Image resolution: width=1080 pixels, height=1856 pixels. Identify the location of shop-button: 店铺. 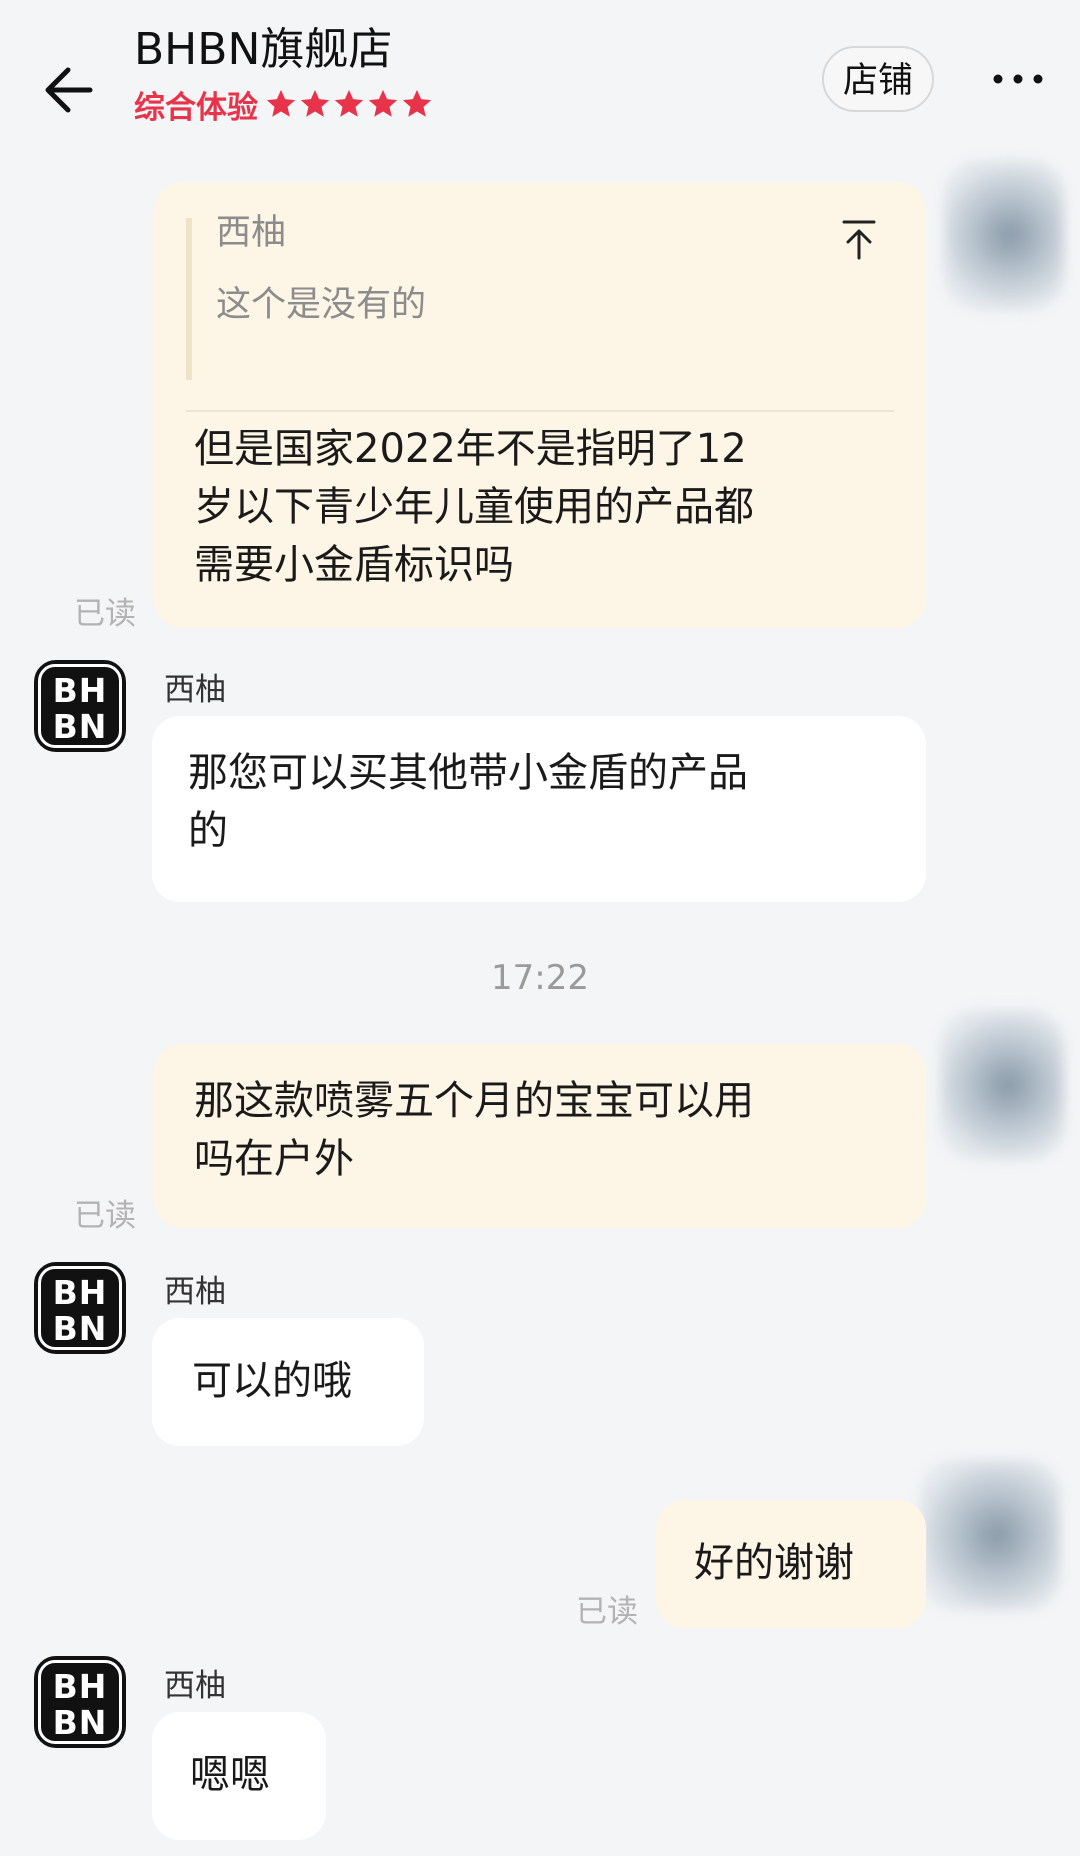
(878, 79).